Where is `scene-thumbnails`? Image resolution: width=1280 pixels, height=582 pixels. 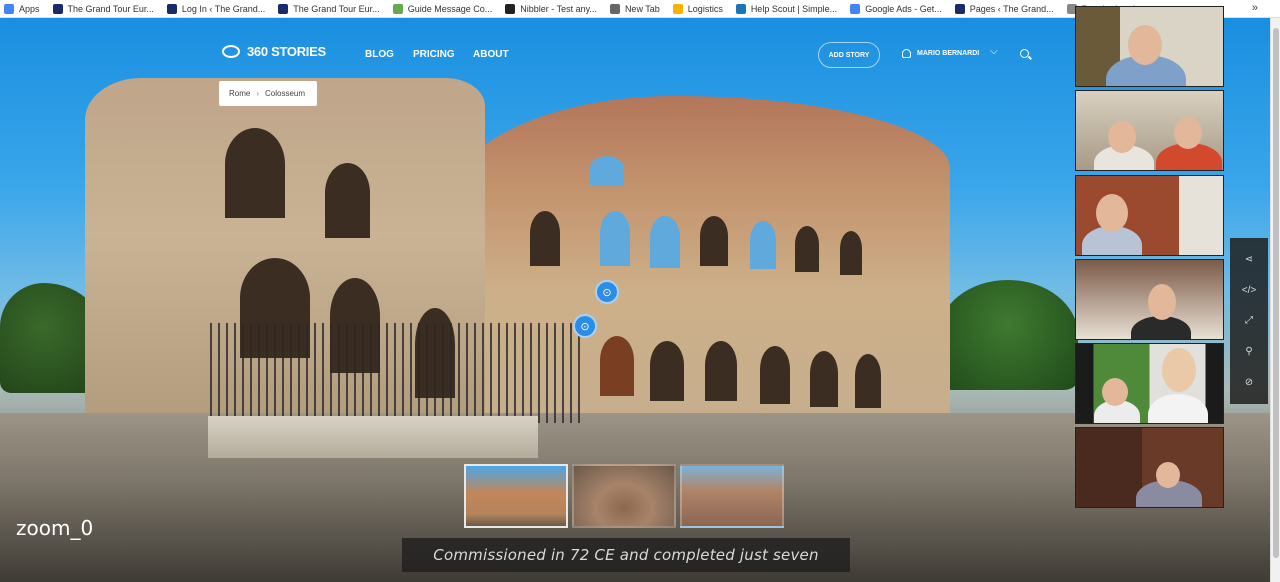 scene-thumbnails is located at coordinates (624, 496).